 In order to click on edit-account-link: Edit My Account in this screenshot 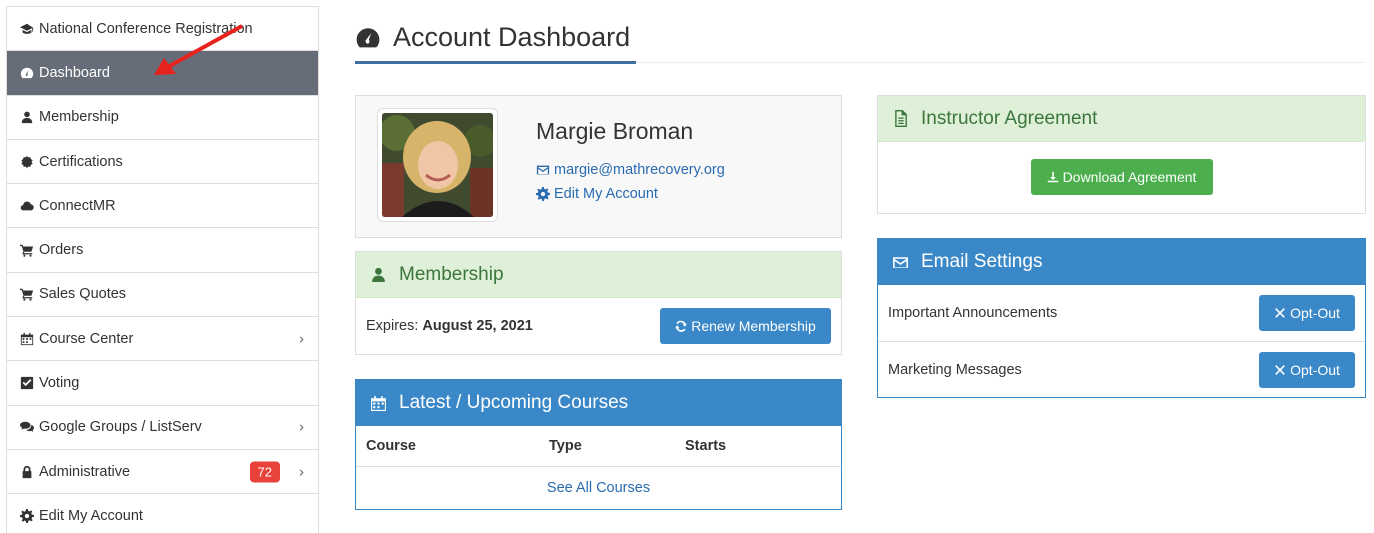, I will do `click(597, 194)`.